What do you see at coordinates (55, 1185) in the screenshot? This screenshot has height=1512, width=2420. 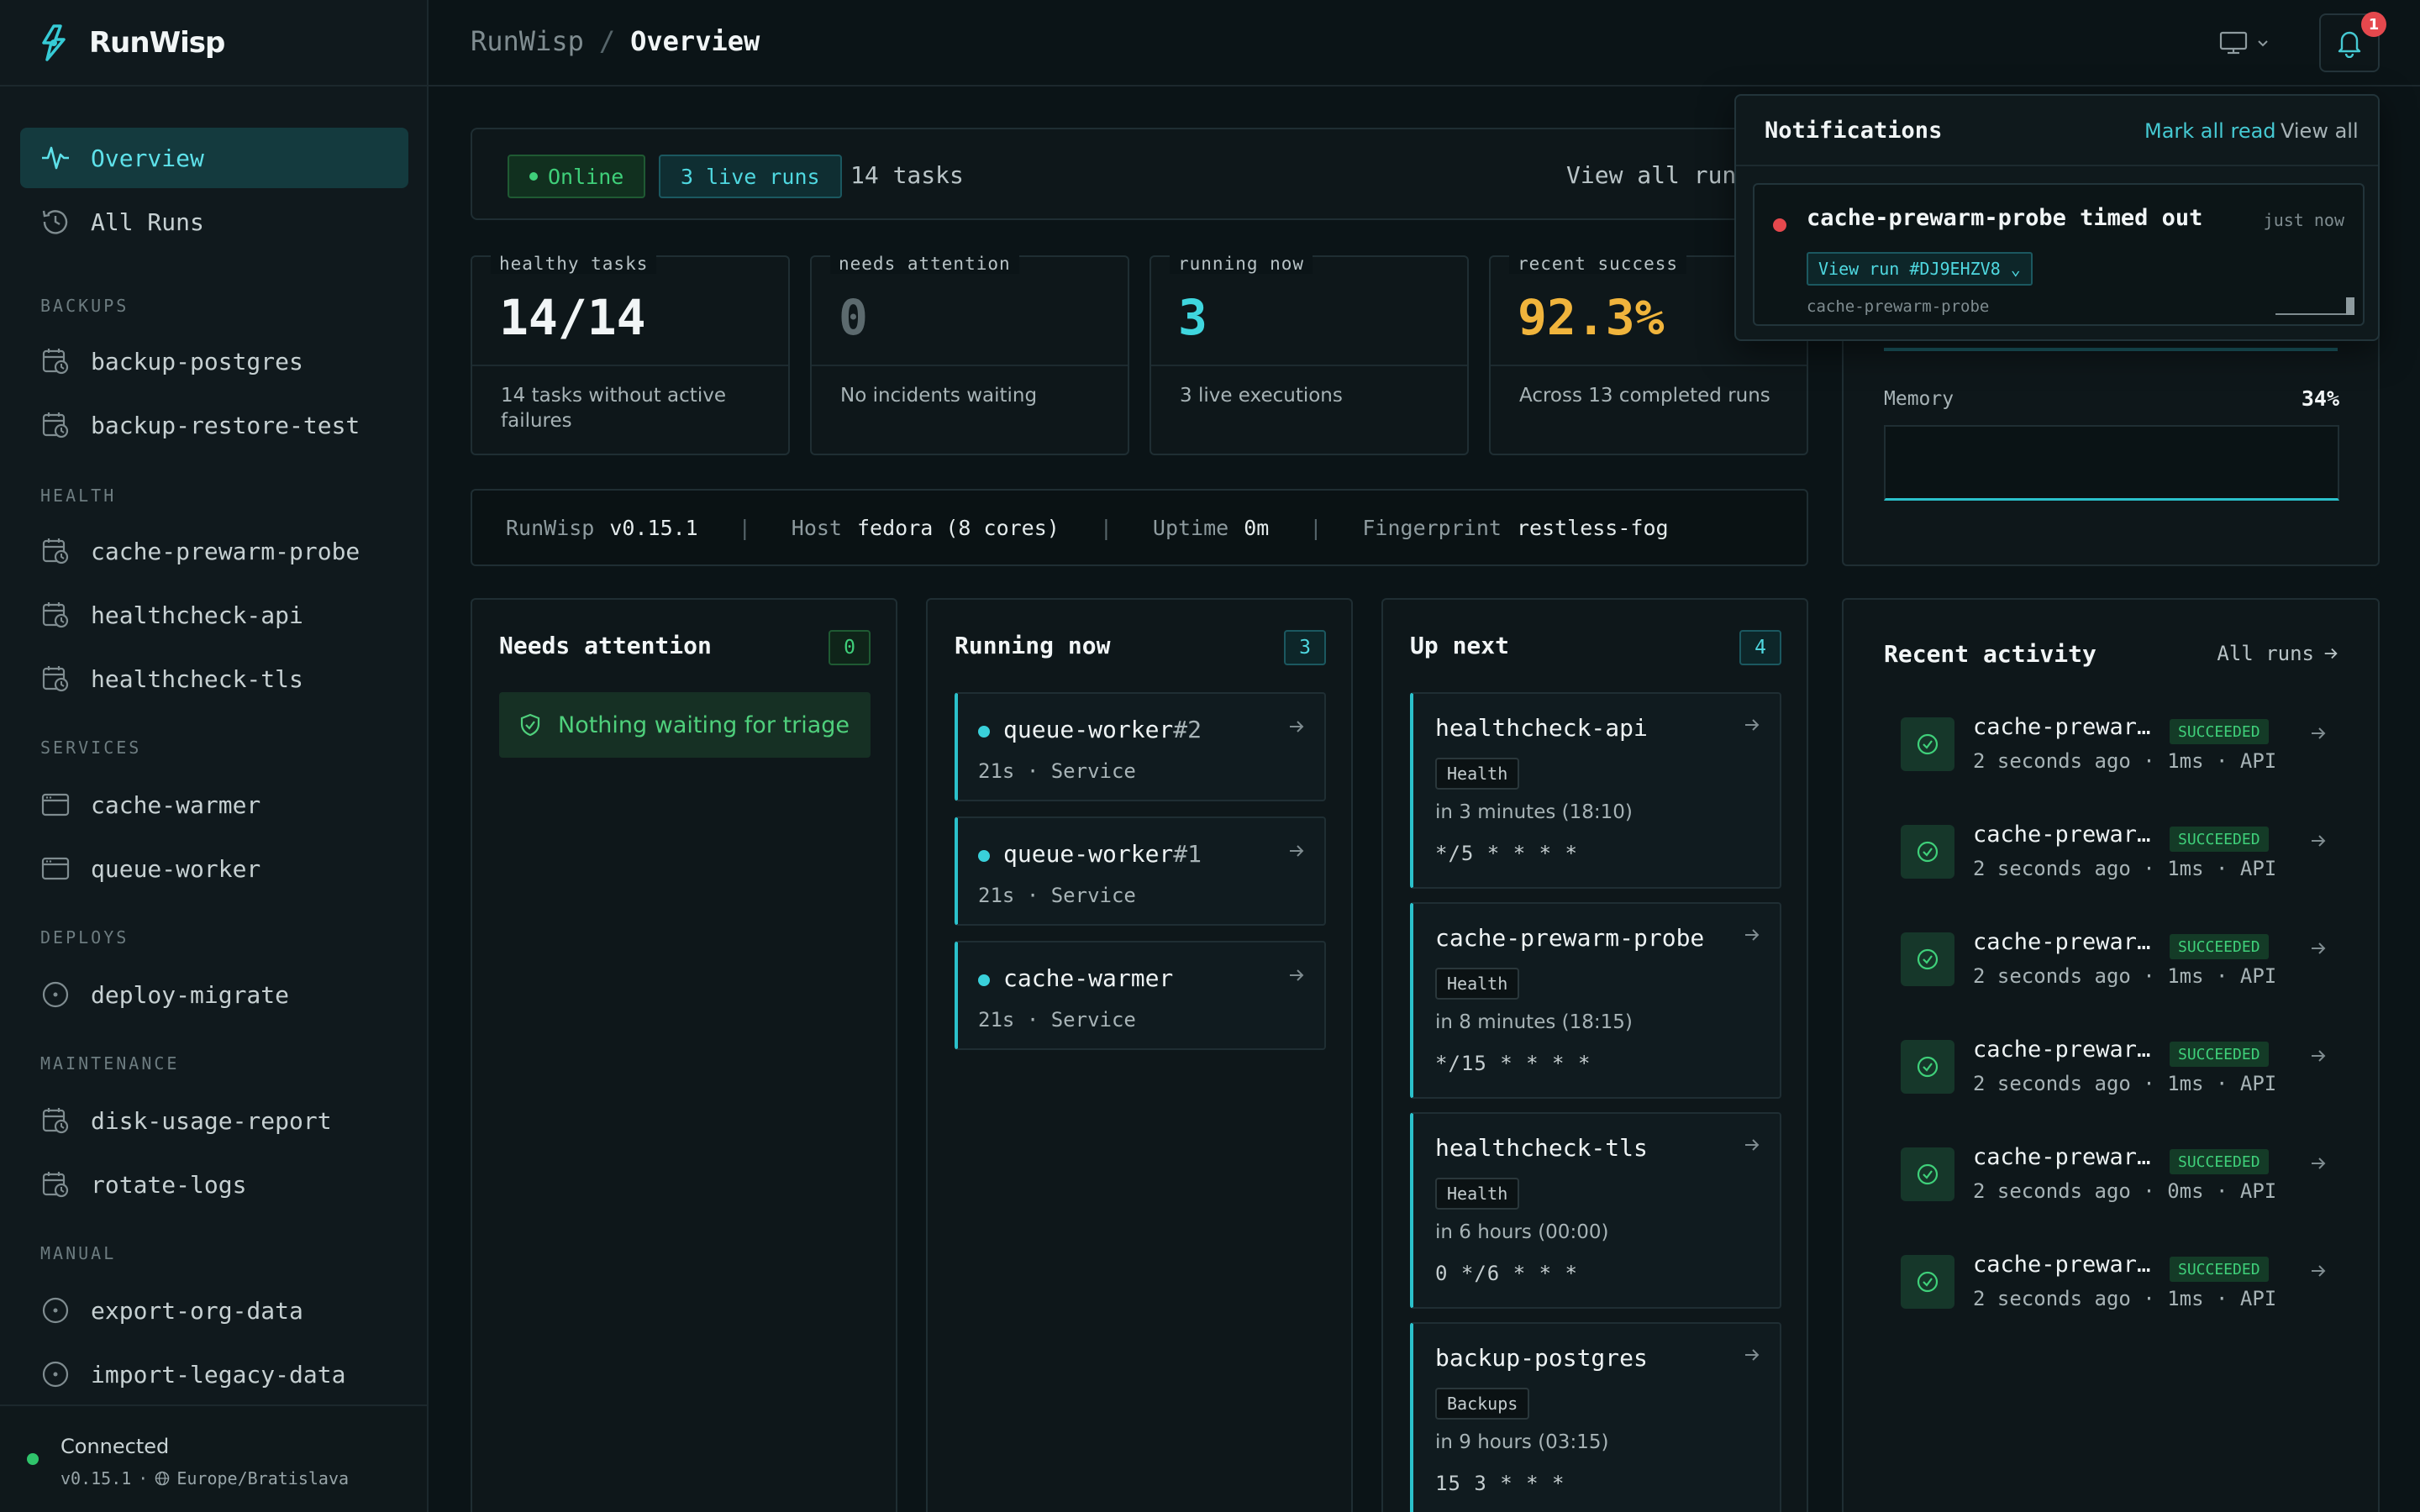 I see `calendar-clock-icon` at bounding box center [55, 1185].